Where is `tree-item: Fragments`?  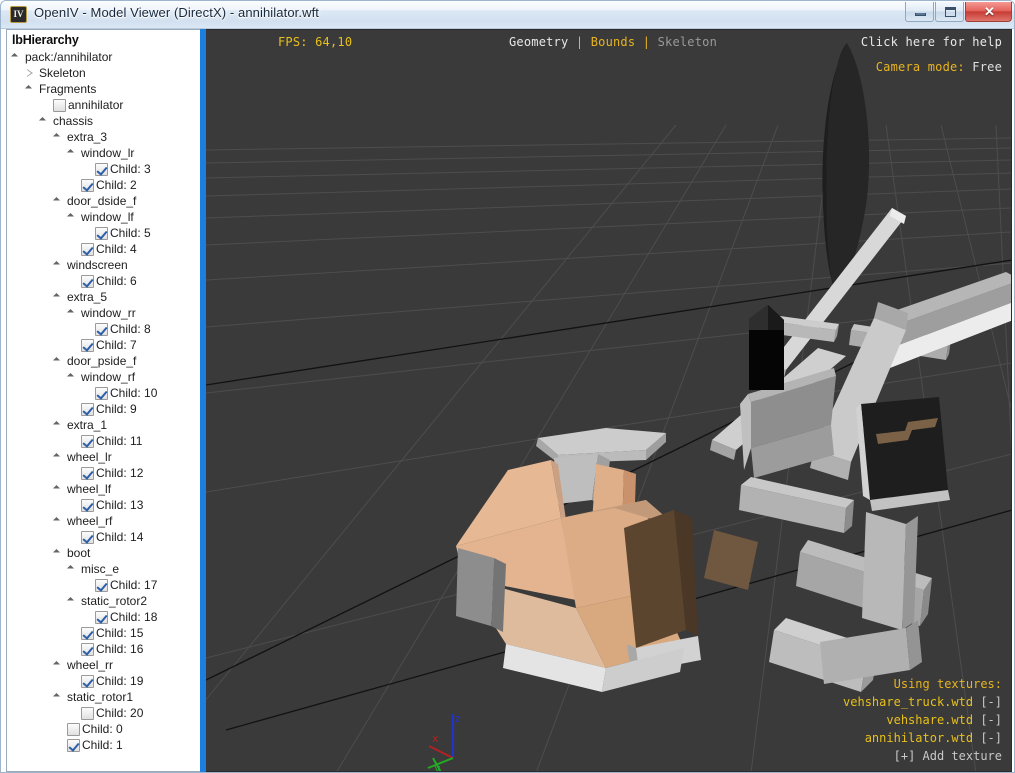 tree-item: Fragments is located at coordinates (104, 89).